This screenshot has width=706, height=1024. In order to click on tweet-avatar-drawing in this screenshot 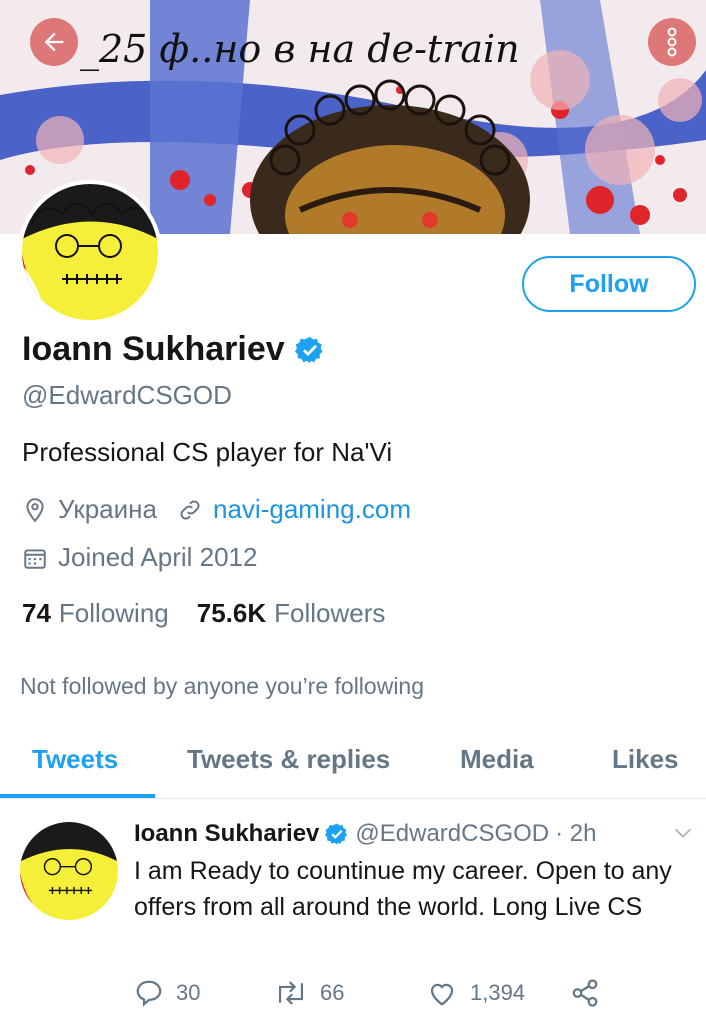, I will do `click(69, 871)`.